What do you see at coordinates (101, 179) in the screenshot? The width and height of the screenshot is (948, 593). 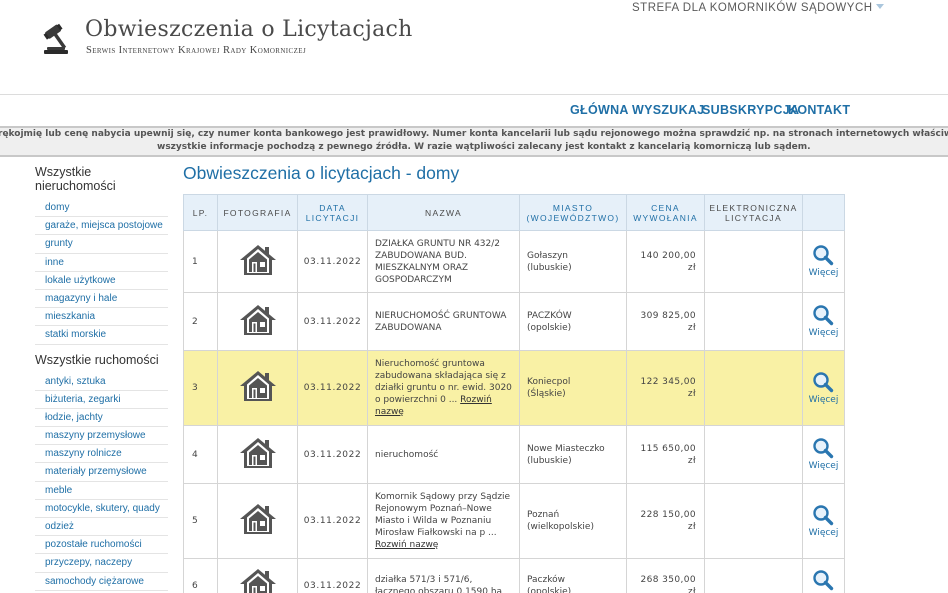 I see `sidebar-heading-nieruchomosci: Wszystkie nieruchomości` at bounding box center [101, 179].